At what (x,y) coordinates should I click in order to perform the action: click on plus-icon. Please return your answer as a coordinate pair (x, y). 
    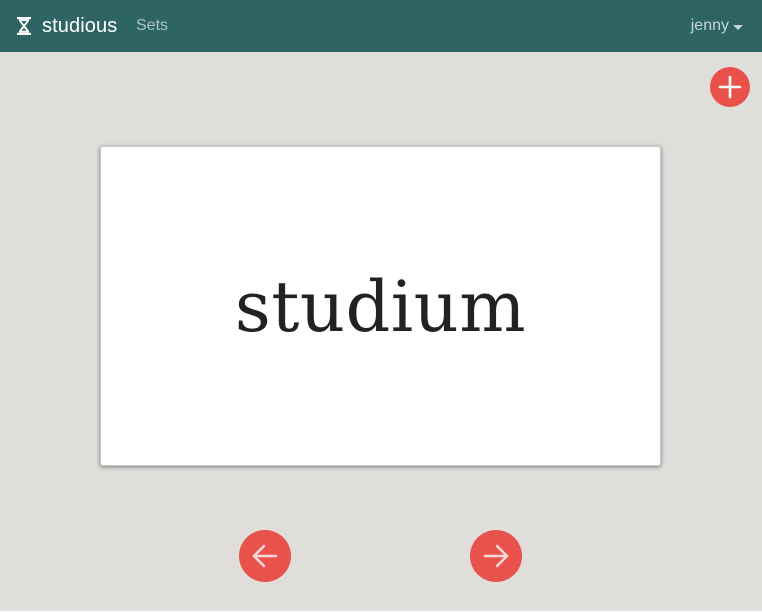
    Looking at the image, I should click on (730, 87).